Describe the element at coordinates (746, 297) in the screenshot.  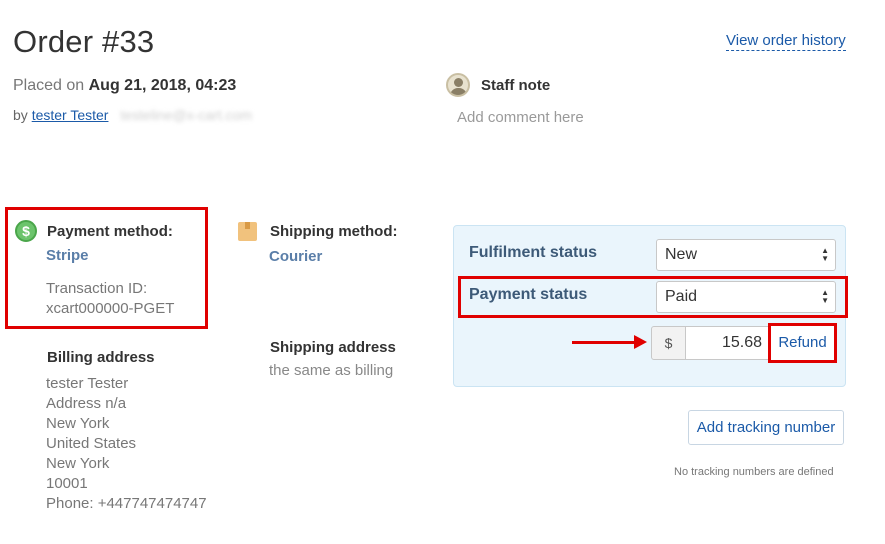
I see `payment-status-select: Paid ▲ ▼` at that location.